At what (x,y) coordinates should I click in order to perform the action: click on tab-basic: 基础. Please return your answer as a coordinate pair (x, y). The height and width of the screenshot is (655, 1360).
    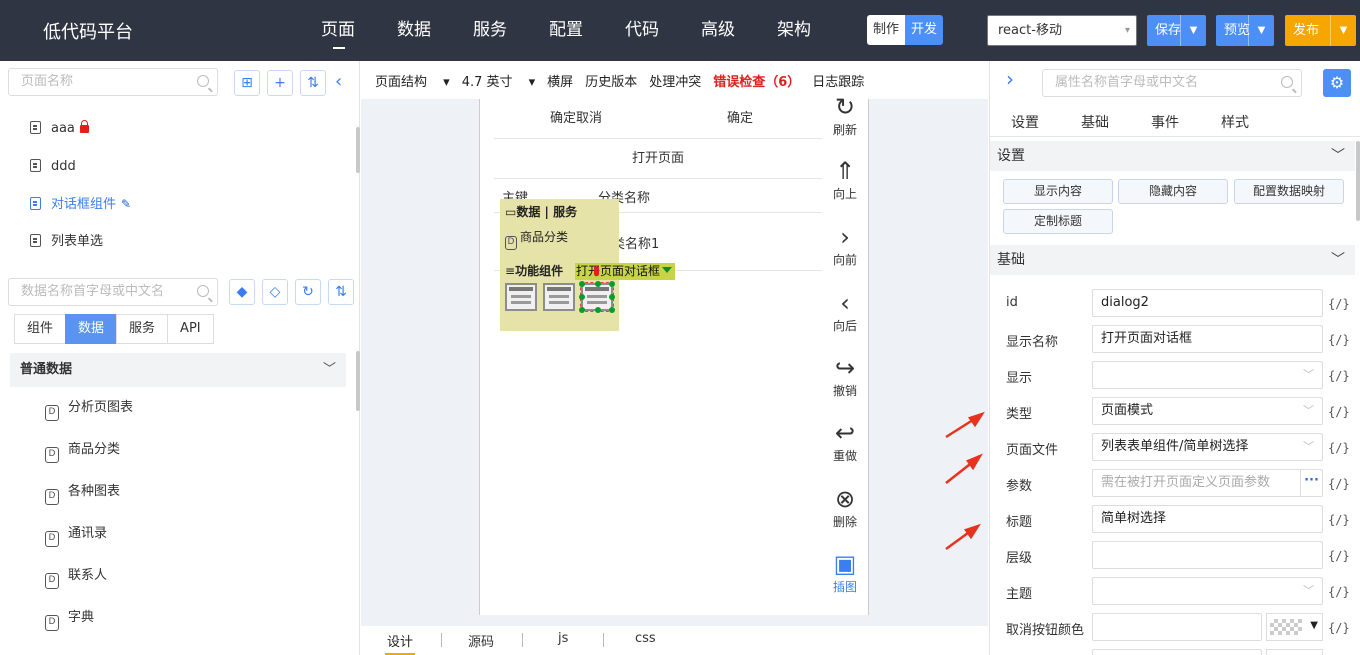
    Looking at the image, I should click on (1095, 122).